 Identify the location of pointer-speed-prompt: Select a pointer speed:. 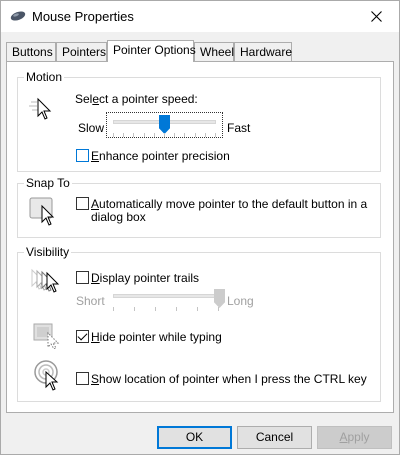
(136, 99).